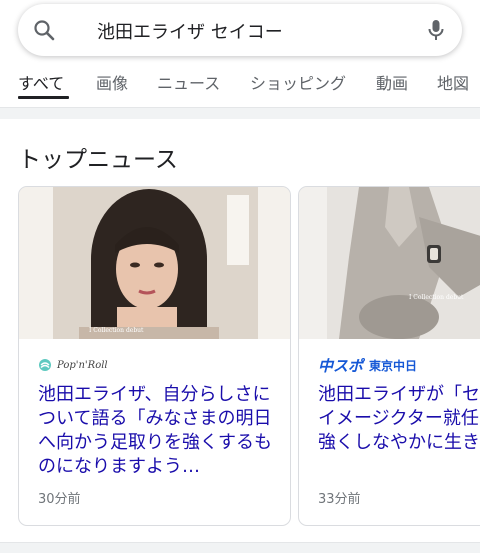  I want to click on news-thumbnail: I Collection debut, so click(389, 263).